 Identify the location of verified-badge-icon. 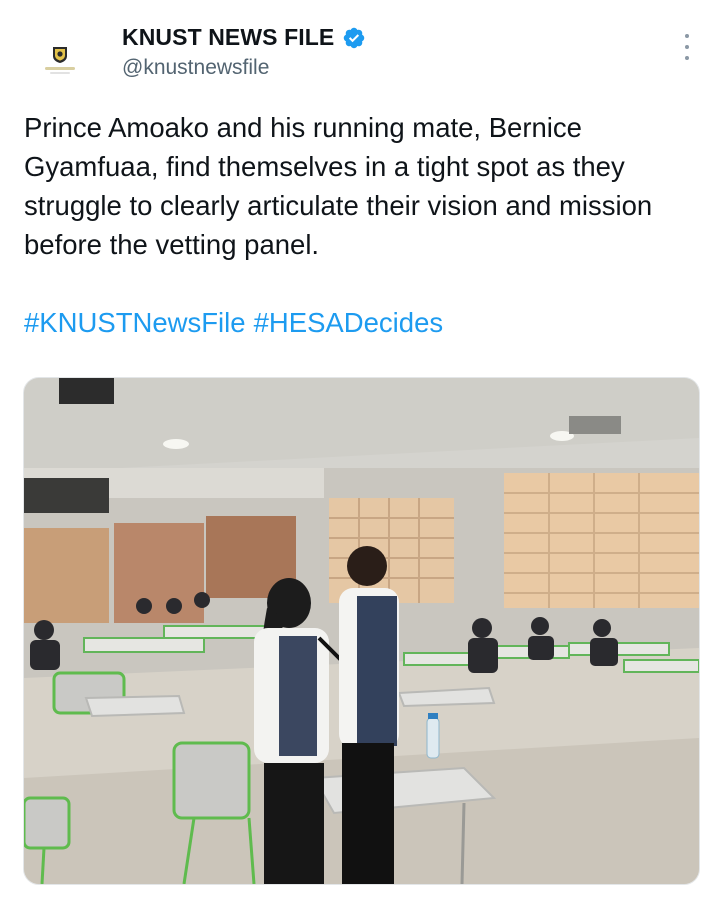
(354, 37).